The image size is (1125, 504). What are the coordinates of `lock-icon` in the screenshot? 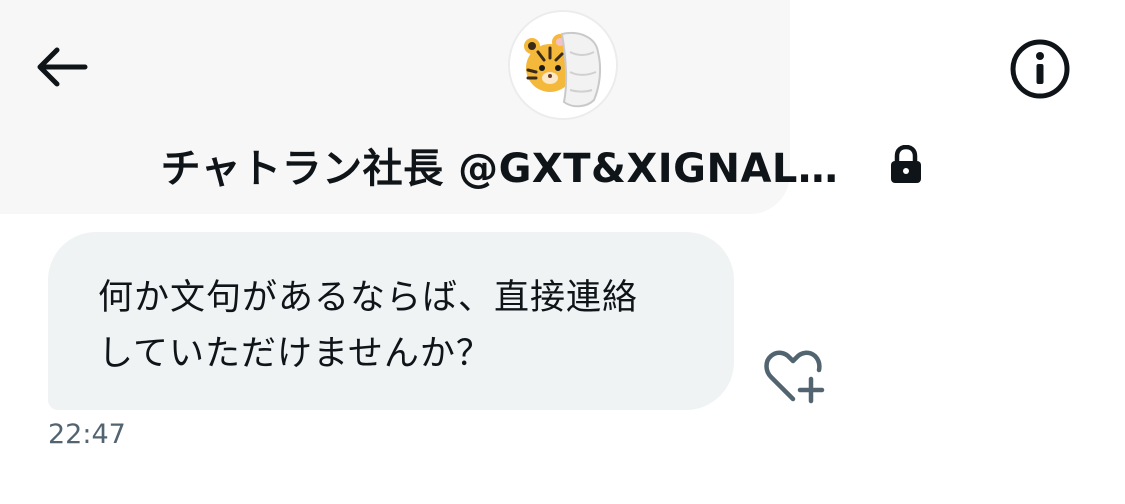 It's located at (906, 165).